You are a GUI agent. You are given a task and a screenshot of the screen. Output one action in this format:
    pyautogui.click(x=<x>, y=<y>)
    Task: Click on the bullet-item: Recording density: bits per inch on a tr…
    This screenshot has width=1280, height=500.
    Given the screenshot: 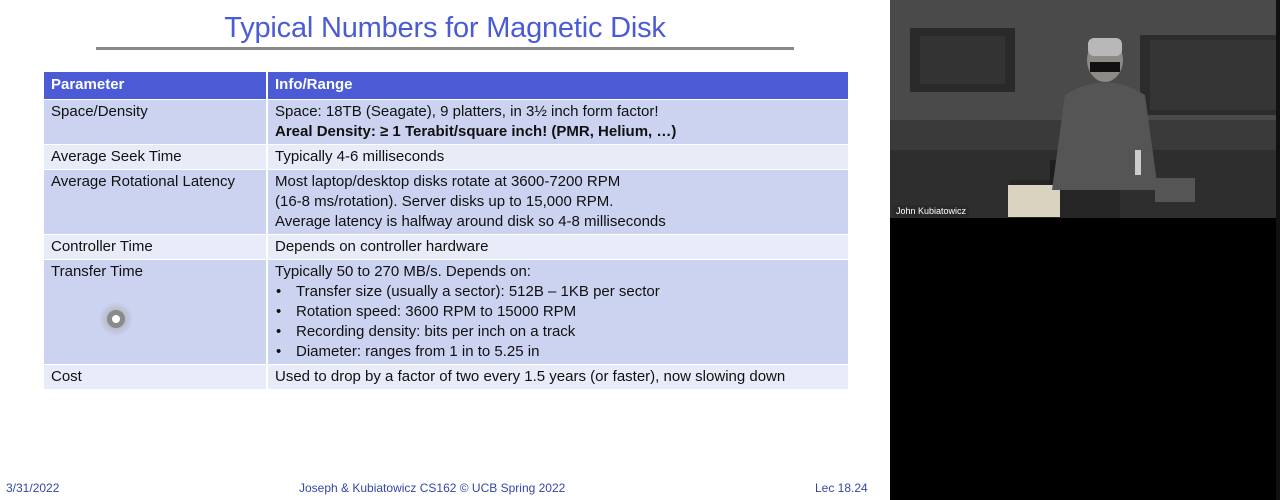 What is the action you would take?
    pyautogui.click(x=558, y=332)
    